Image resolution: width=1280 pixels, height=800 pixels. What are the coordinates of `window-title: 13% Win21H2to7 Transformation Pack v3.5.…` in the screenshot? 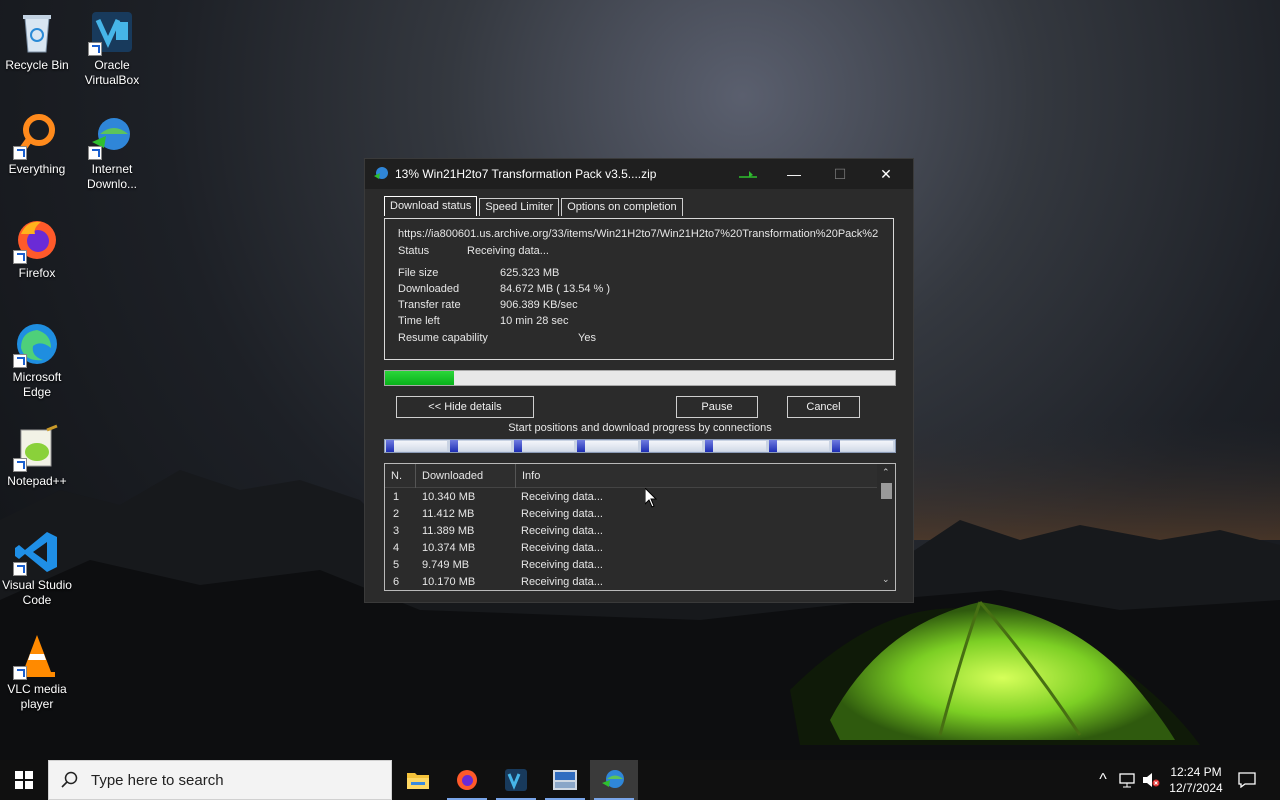 It's located at (526, 174).